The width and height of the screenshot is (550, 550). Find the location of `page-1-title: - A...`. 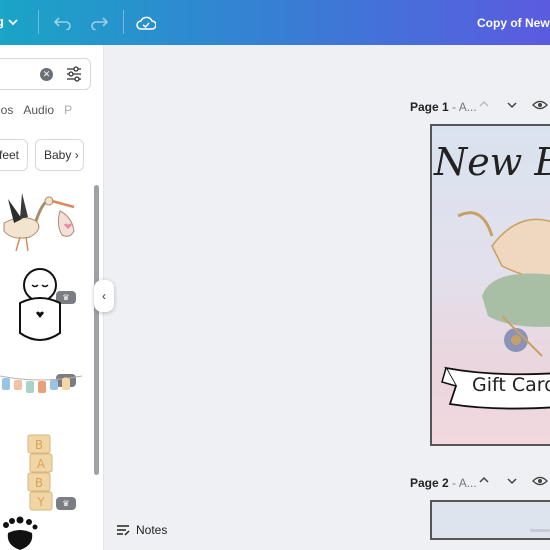

page-1-title: - A... is located at coordinates (464, 107).